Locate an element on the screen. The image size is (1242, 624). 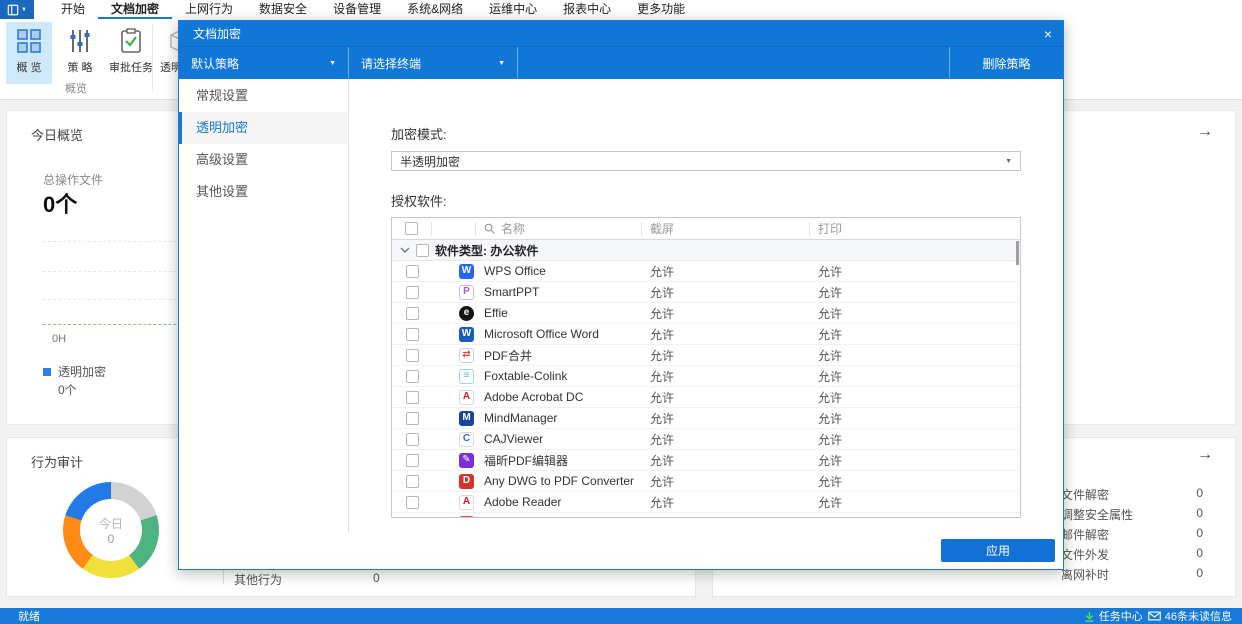
menu-tab: 报表中心 is located at coordinates (587, 9).